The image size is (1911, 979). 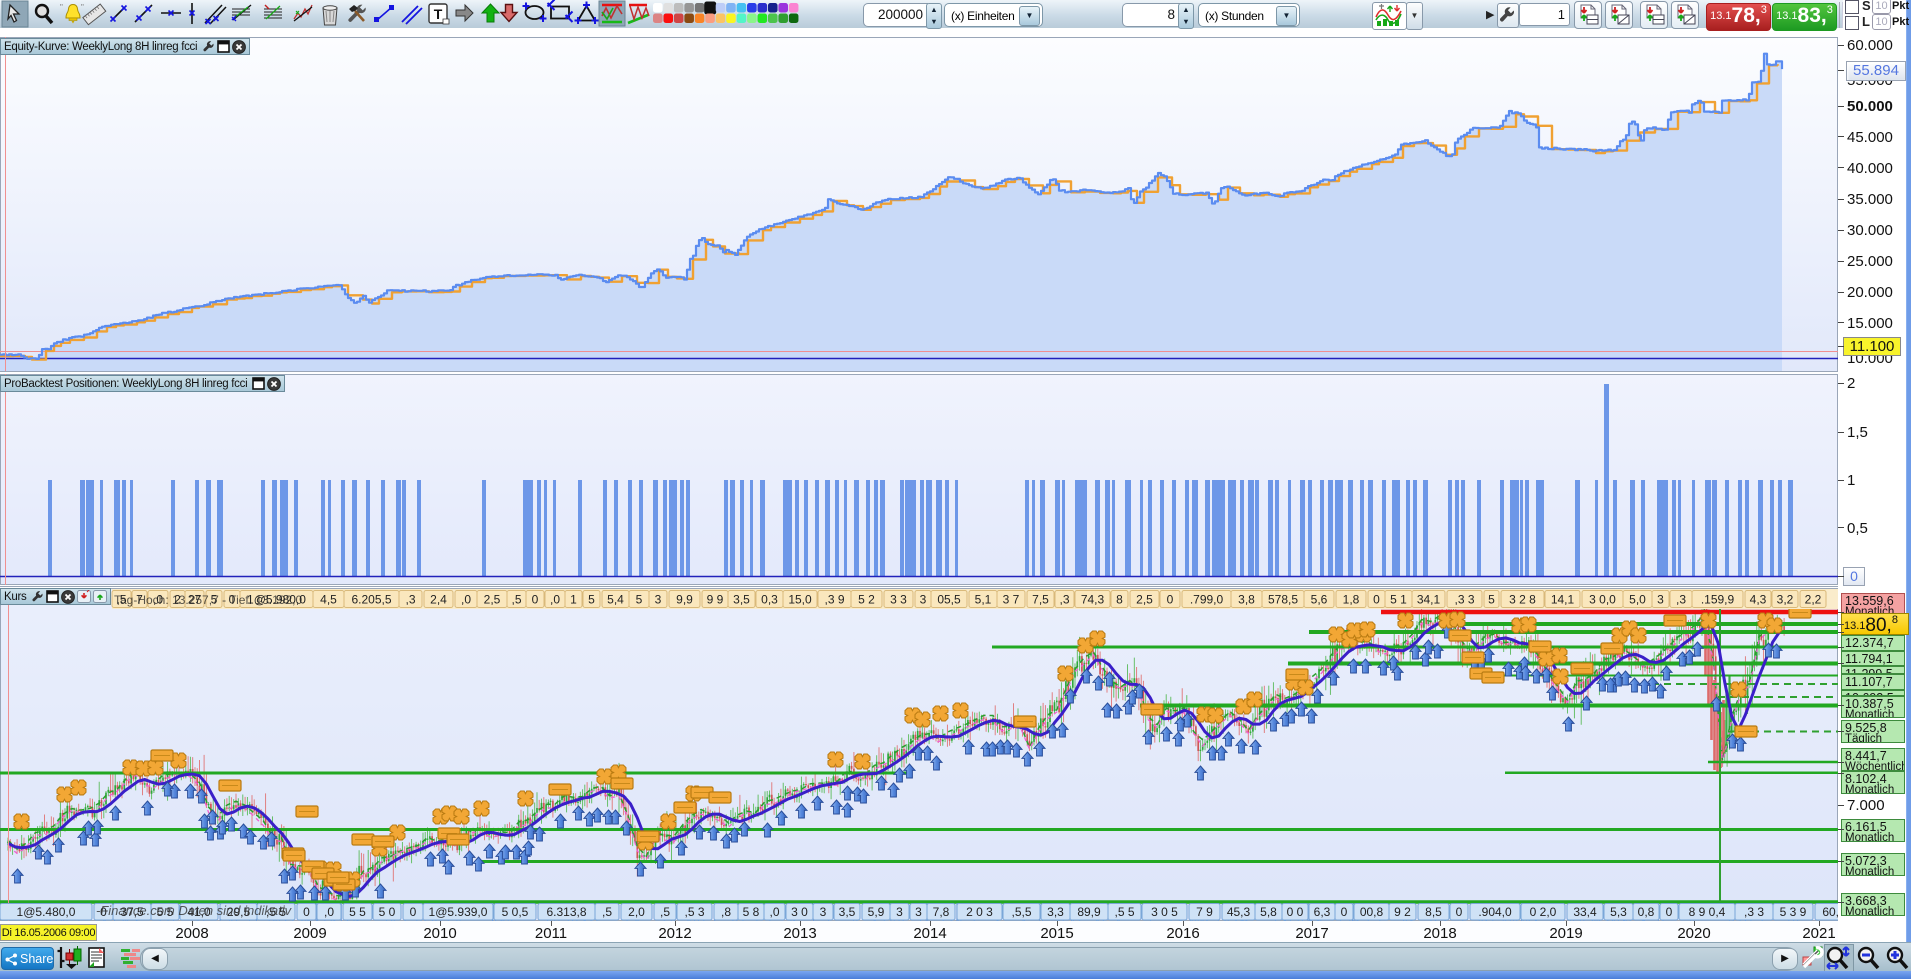 What do you see at coordinates (1124, 912) in the screenshot?
I see `svg-text: ,5 5` at bounding box center [1124, 912].